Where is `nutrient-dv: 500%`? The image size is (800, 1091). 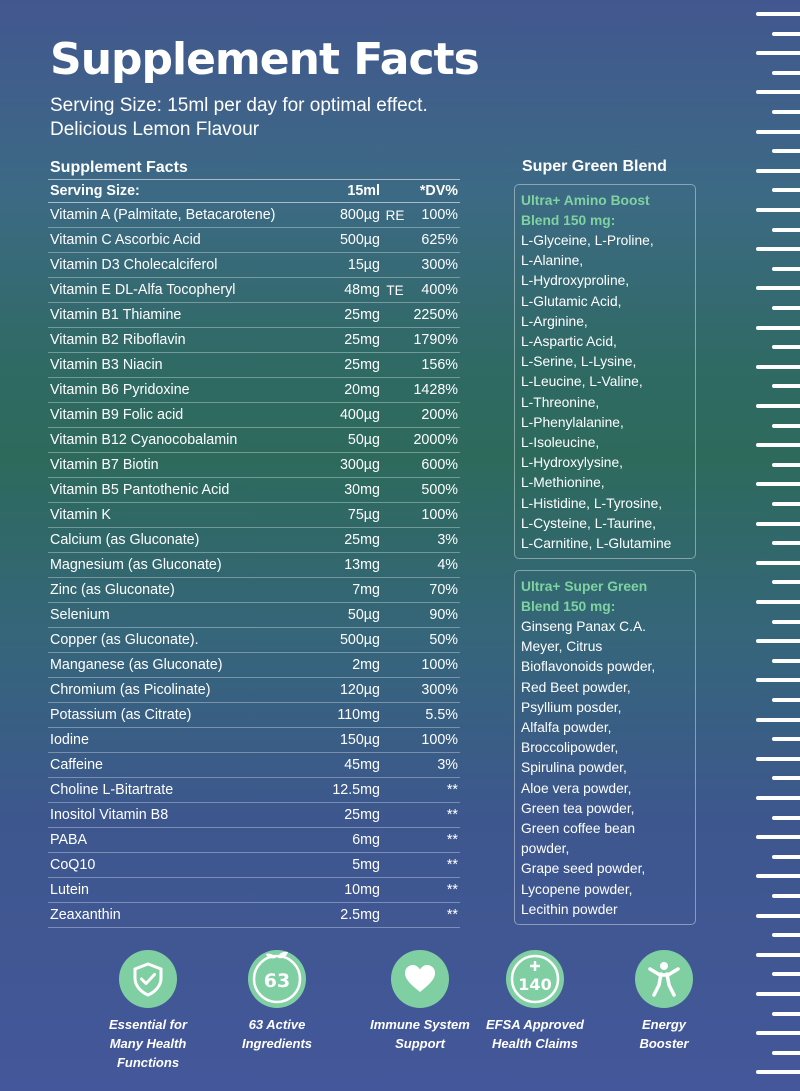
nutrient-dv: 500% is located at coordinates (439, 490).